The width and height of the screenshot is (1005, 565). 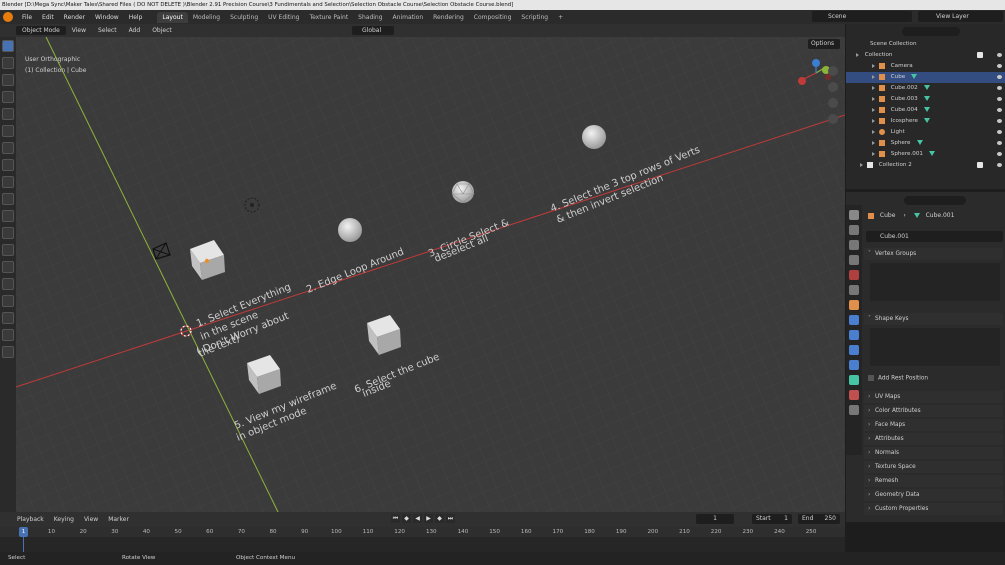 I want to click on mesh-data-tab-icon, so click(x=854, y=380).